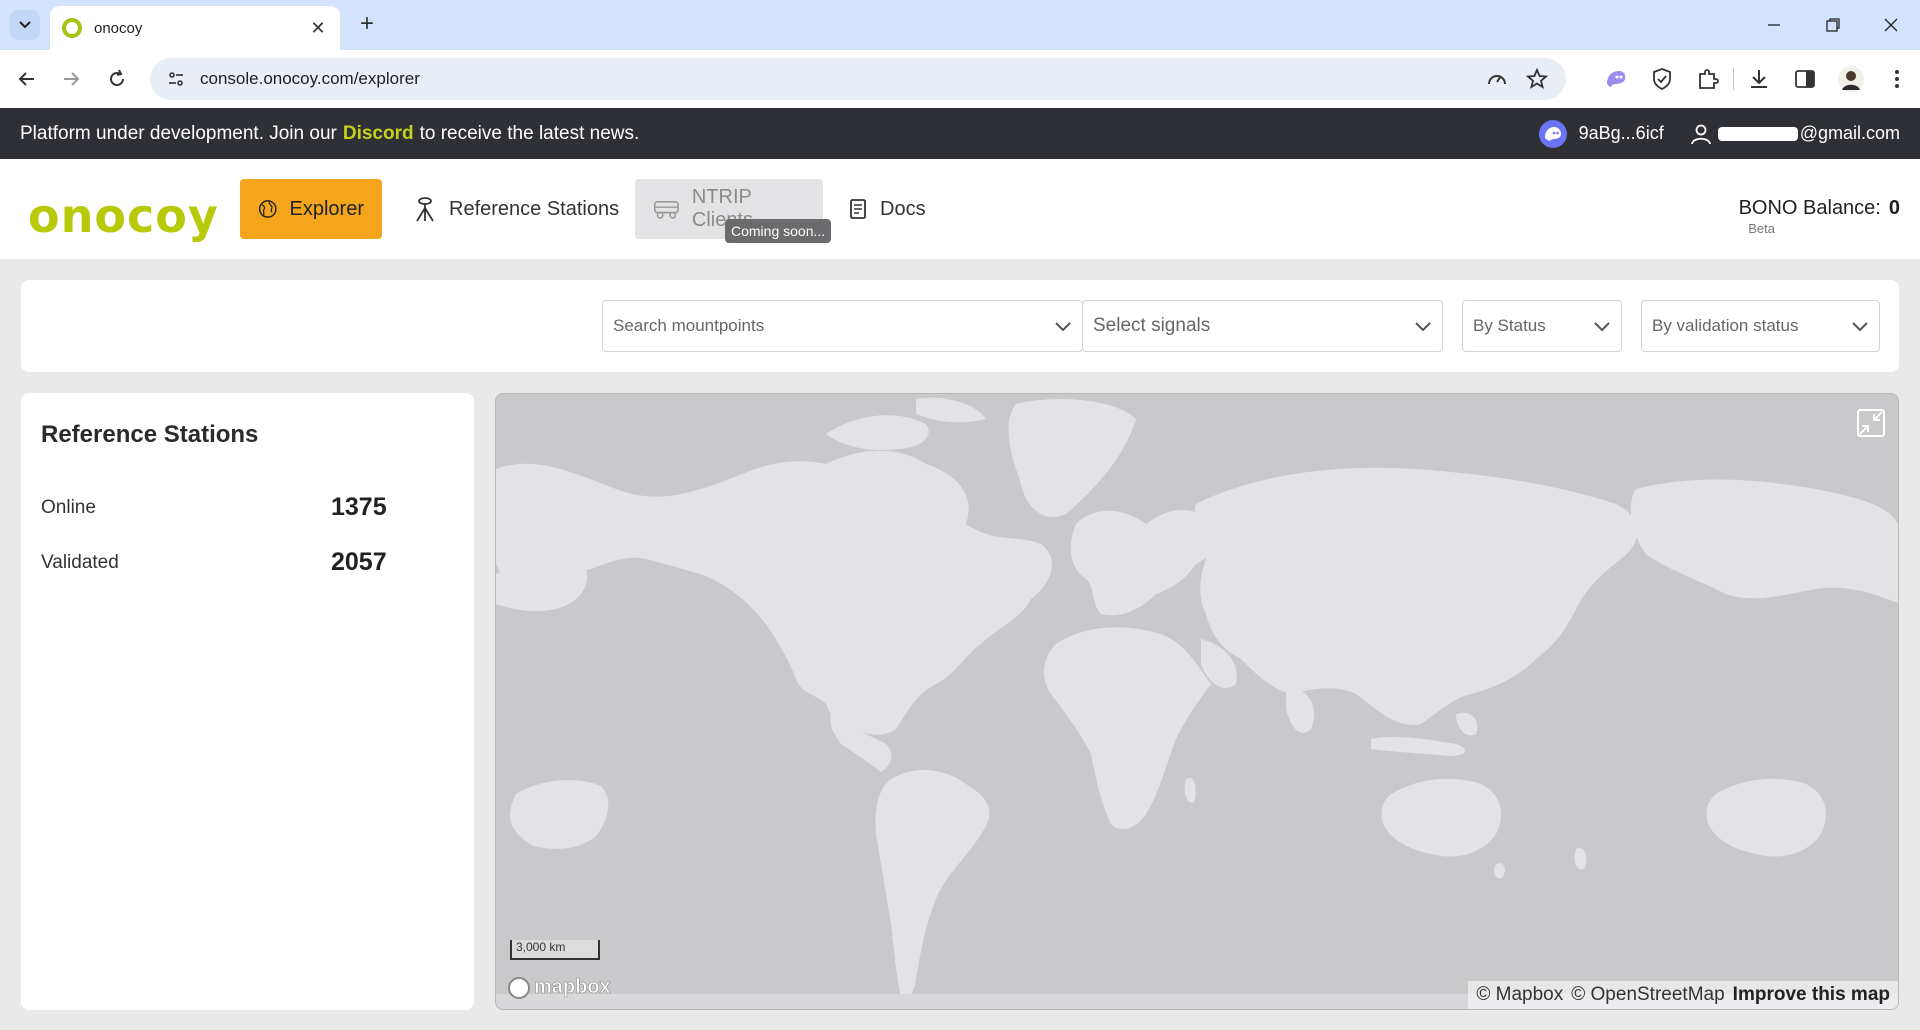  I want to click on mapbox-logo: mapbox, so click(559, 987).